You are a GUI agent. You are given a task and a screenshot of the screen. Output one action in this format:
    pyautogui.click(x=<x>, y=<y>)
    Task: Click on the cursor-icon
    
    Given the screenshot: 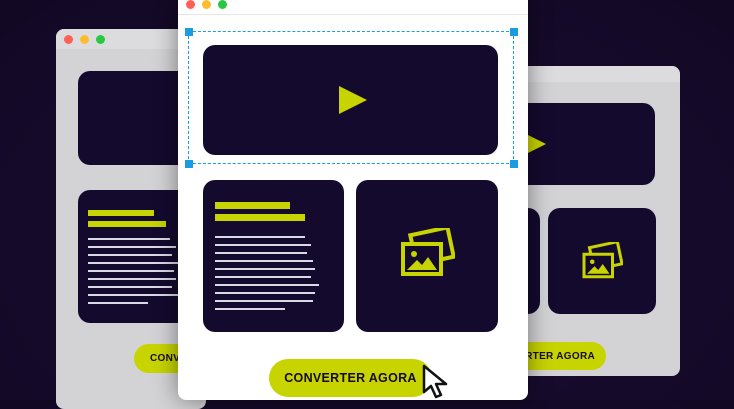 What is the action you would take?
    pyautogui.click(x=435, y=381)
    